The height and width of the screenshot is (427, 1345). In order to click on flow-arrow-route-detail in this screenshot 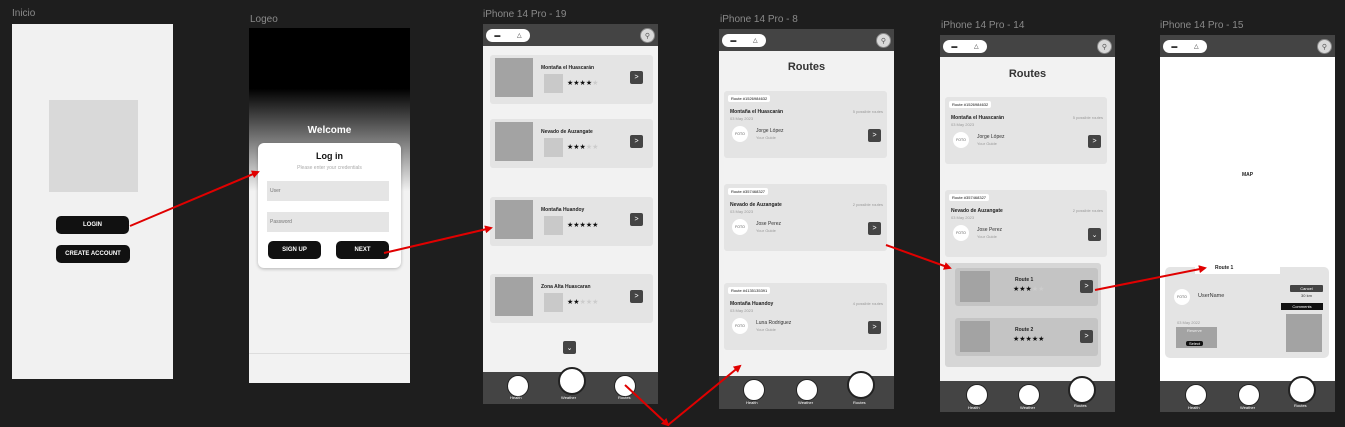, I will do `click(918, 257)`.